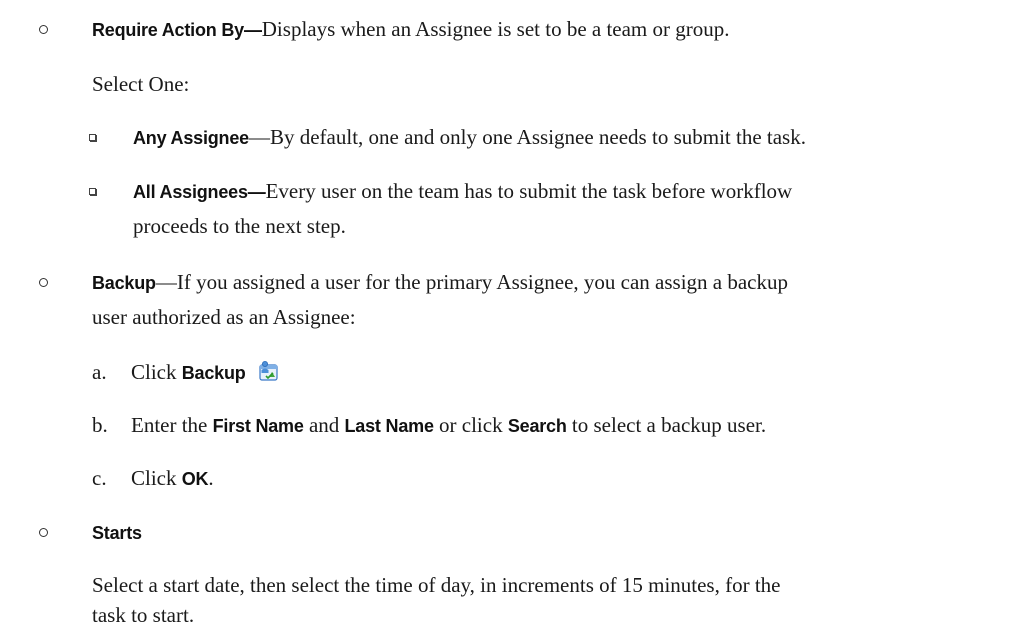  Describe the element at coordinates (324, 425) in the screenshot. I see `step-b-text: and` at that location.